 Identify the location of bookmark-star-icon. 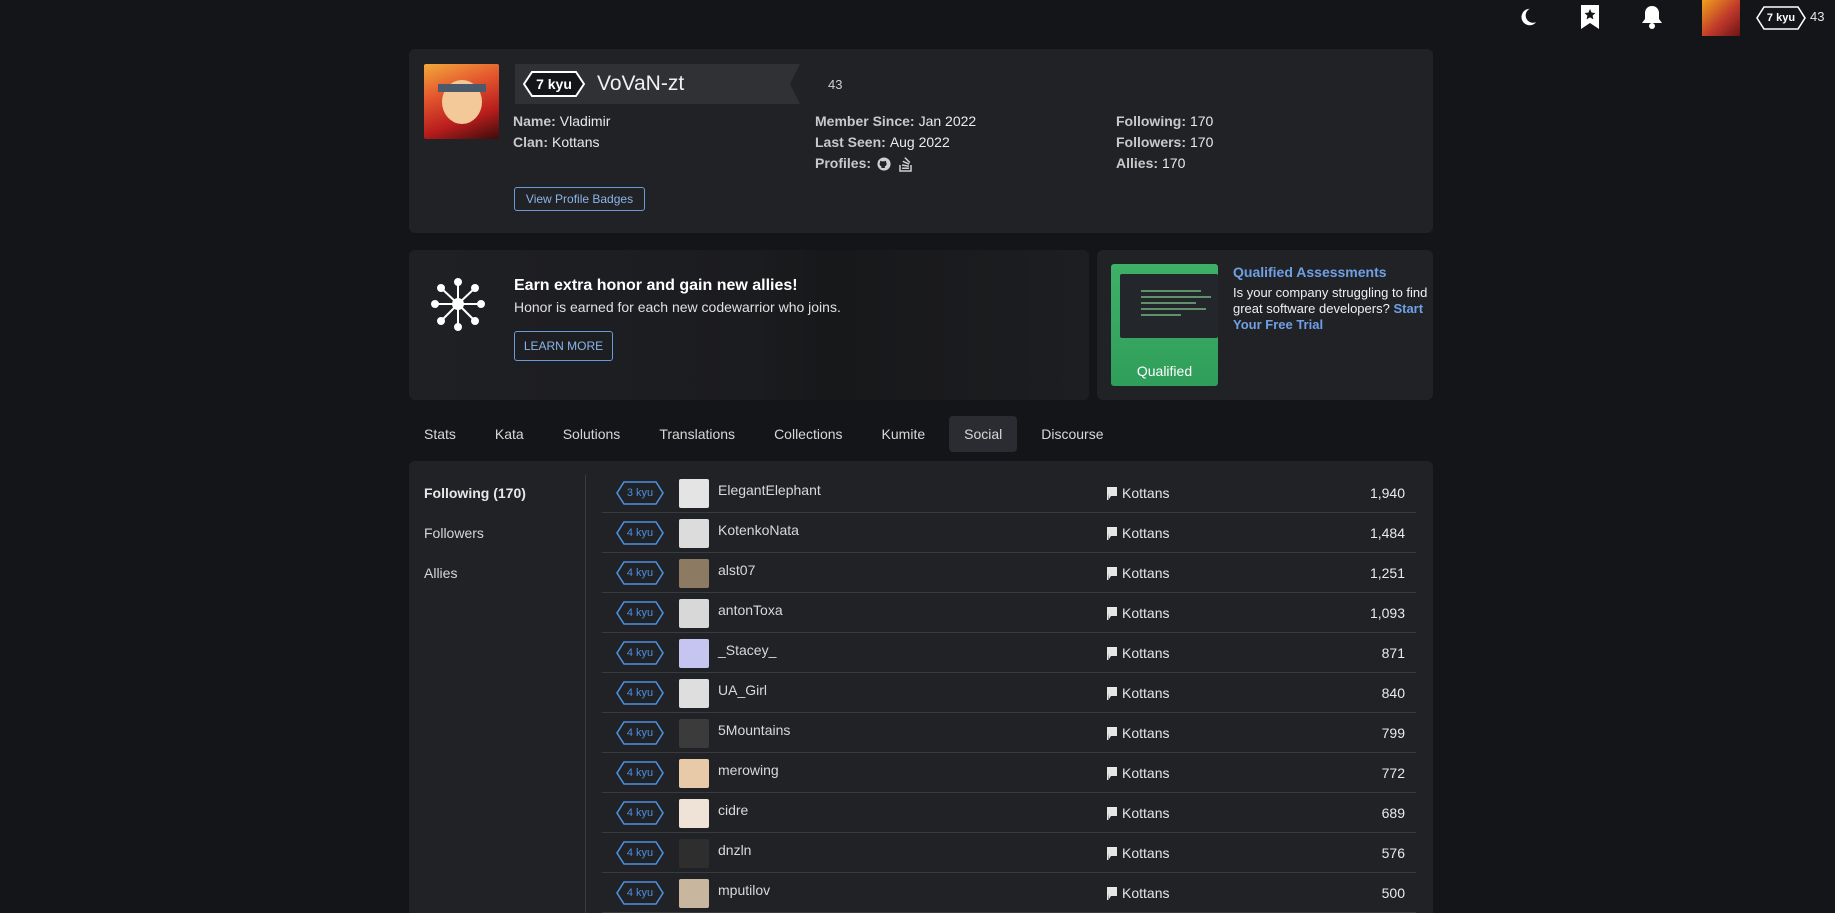
(1590, 17).